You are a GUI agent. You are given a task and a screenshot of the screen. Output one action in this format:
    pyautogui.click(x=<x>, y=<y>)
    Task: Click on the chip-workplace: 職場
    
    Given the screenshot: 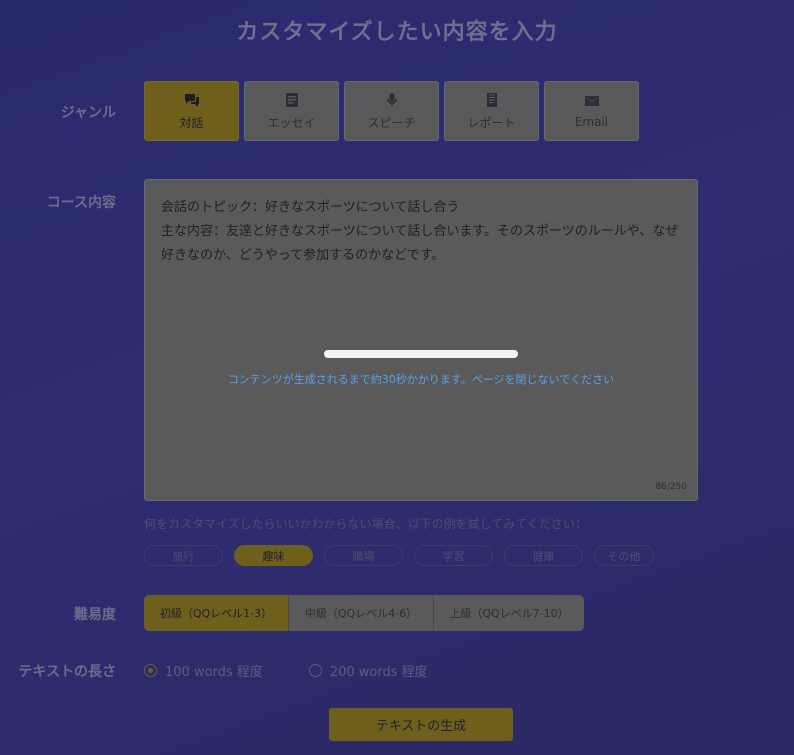 What is the action you would take?
    pyautogui.click(x=363, y=555)
    